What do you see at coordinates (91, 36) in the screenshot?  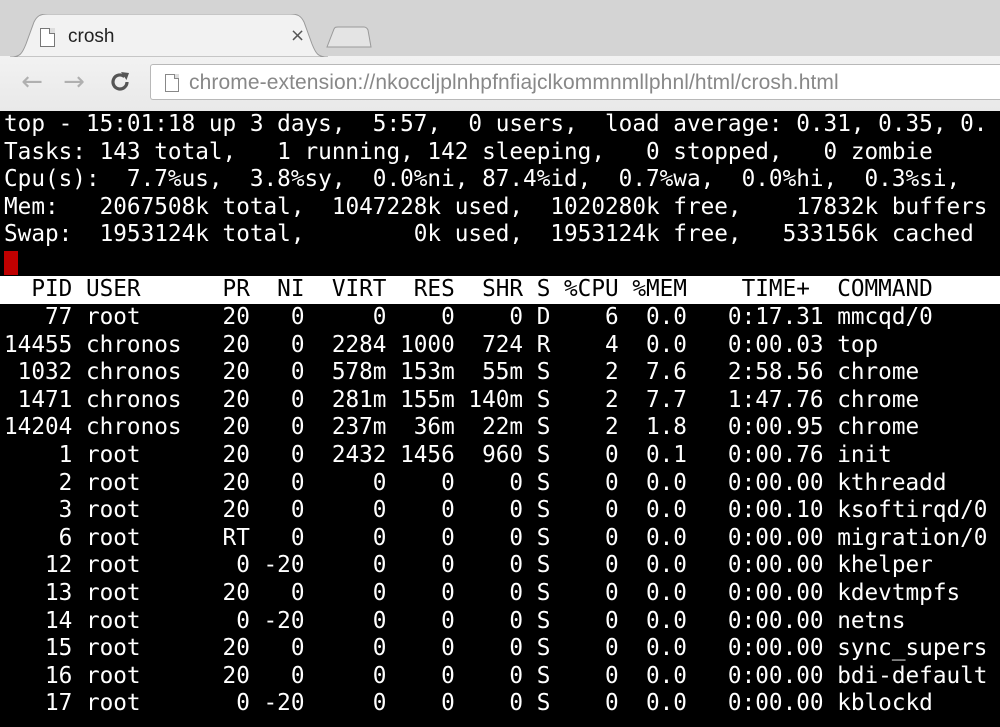 I see `tab-title: crosh` at bounding box center [91, 36].